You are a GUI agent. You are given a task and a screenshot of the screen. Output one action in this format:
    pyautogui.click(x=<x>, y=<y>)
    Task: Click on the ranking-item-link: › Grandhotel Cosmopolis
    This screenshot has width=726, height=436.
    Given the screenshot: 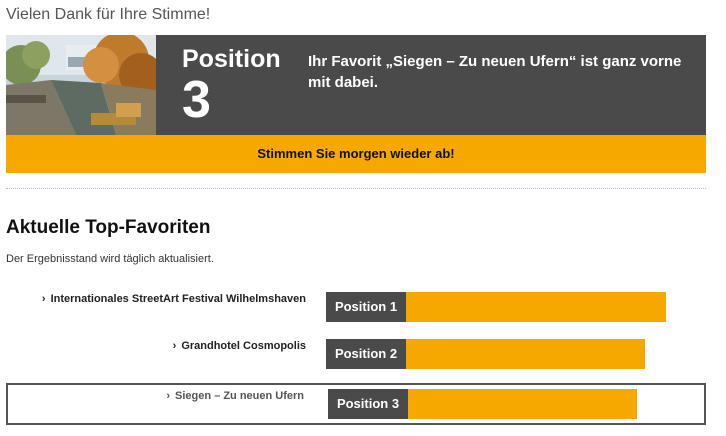 What is the action you would take?
    pyautogui.click(x=239, y=346)
    